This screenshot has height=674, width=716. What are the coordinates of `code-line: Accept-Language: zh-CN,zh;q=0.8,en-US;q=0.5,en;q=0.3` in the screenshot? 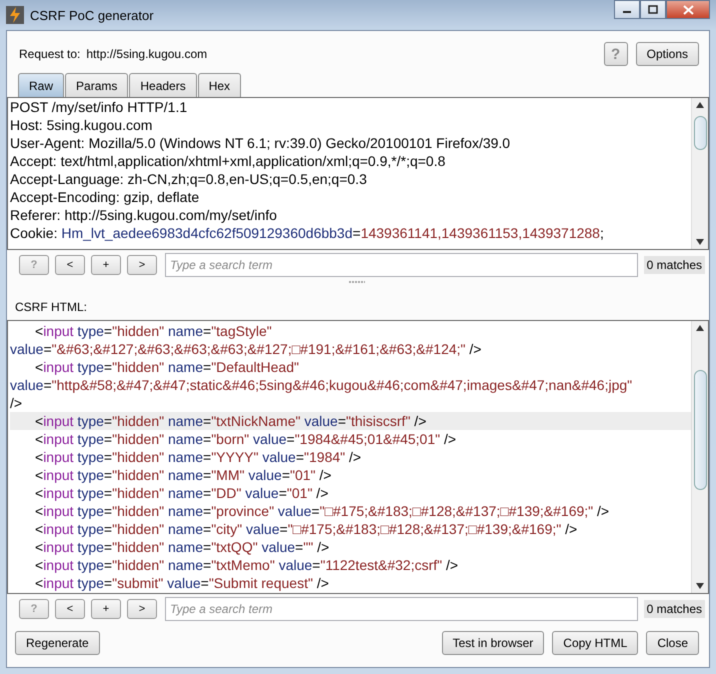 It's located at (189, 179).